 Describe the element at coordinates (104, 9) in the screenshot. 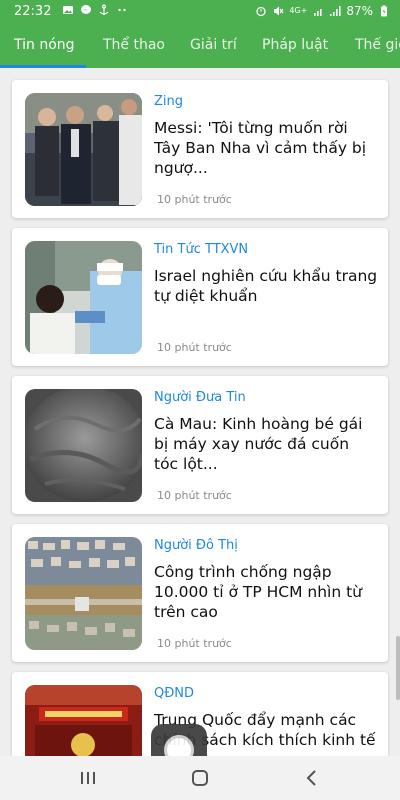

I see `anchor-icon` at that location.